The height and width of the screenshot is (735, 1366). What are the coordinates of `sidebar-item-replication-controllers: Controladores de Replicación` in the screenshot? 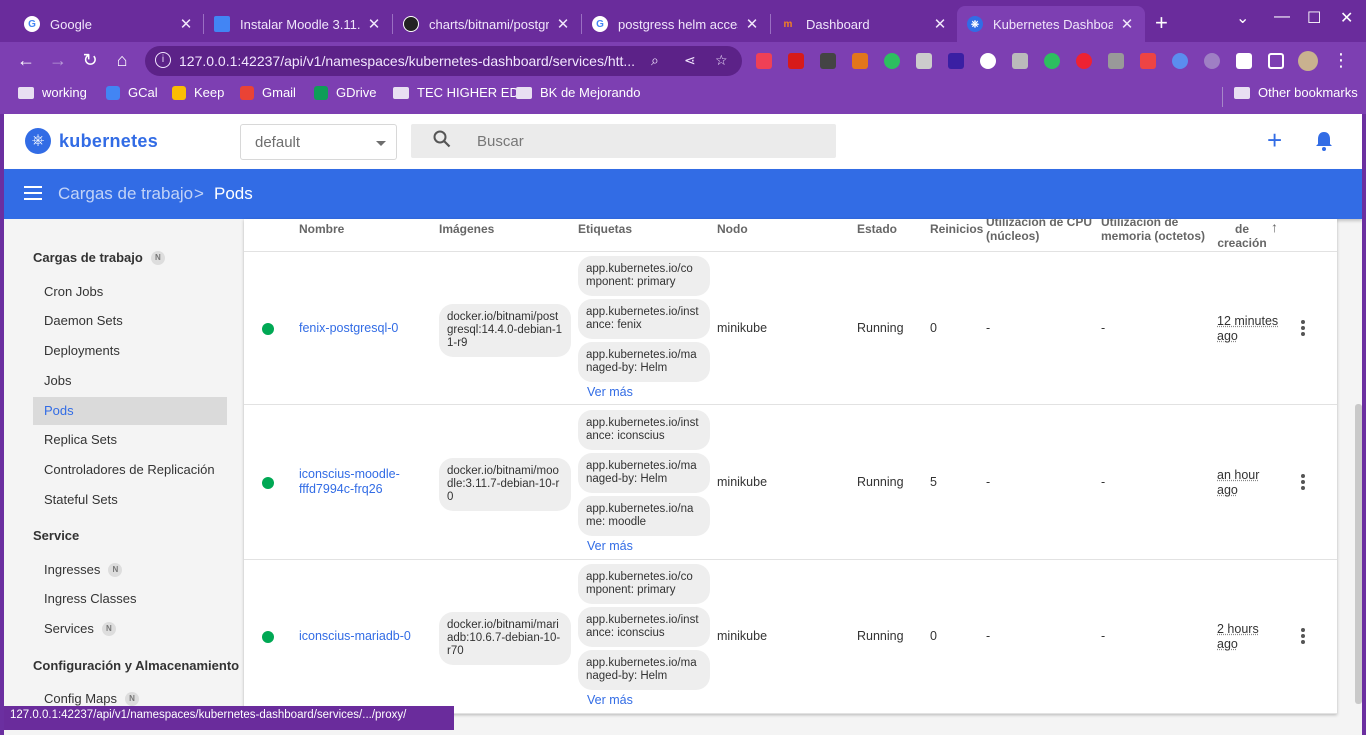 It's located at (130, 470).